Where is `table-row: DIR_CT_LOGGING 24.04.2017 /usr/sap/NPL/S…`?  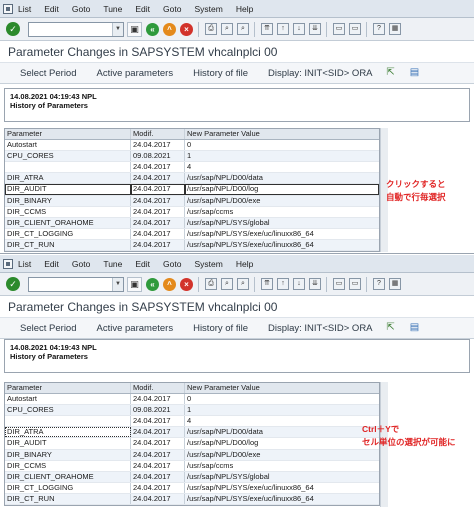 table-row: DIR_CT_LOGGING 24.04.2017 /usr/sap/NPL/S… is located at coordinates (192, 234).